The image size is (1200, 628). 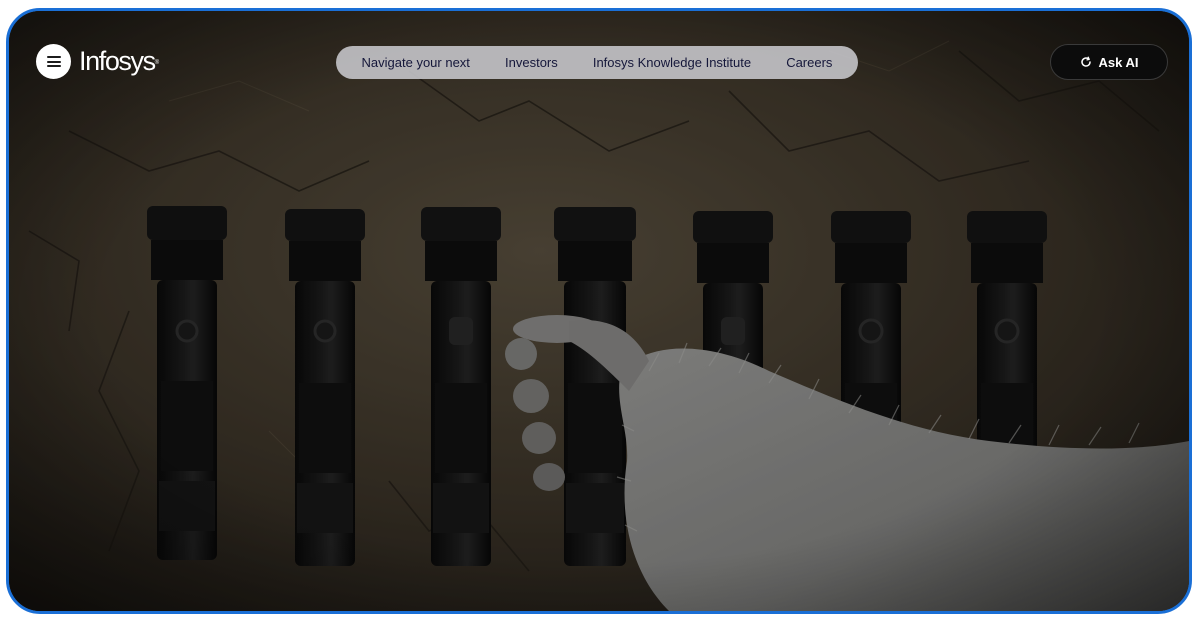 I want to click on ask-ai-label: Ask AI, so click(x=1118, y=62).